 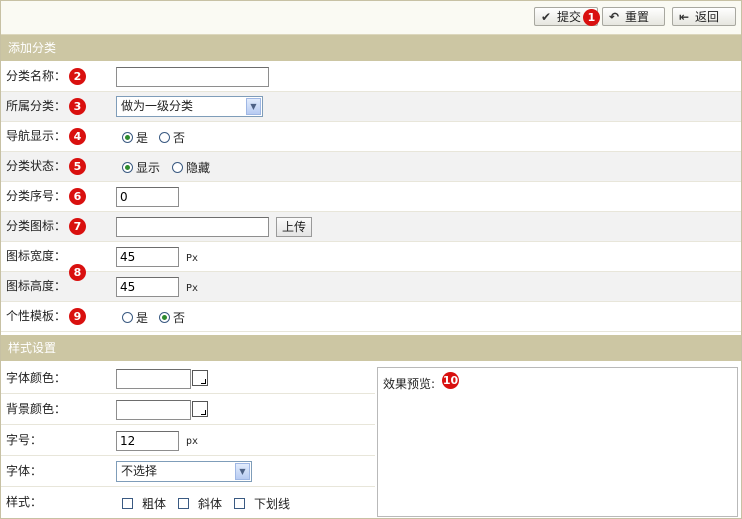 I want to click on custom-template-no-radio, so click(x=164, y=317).